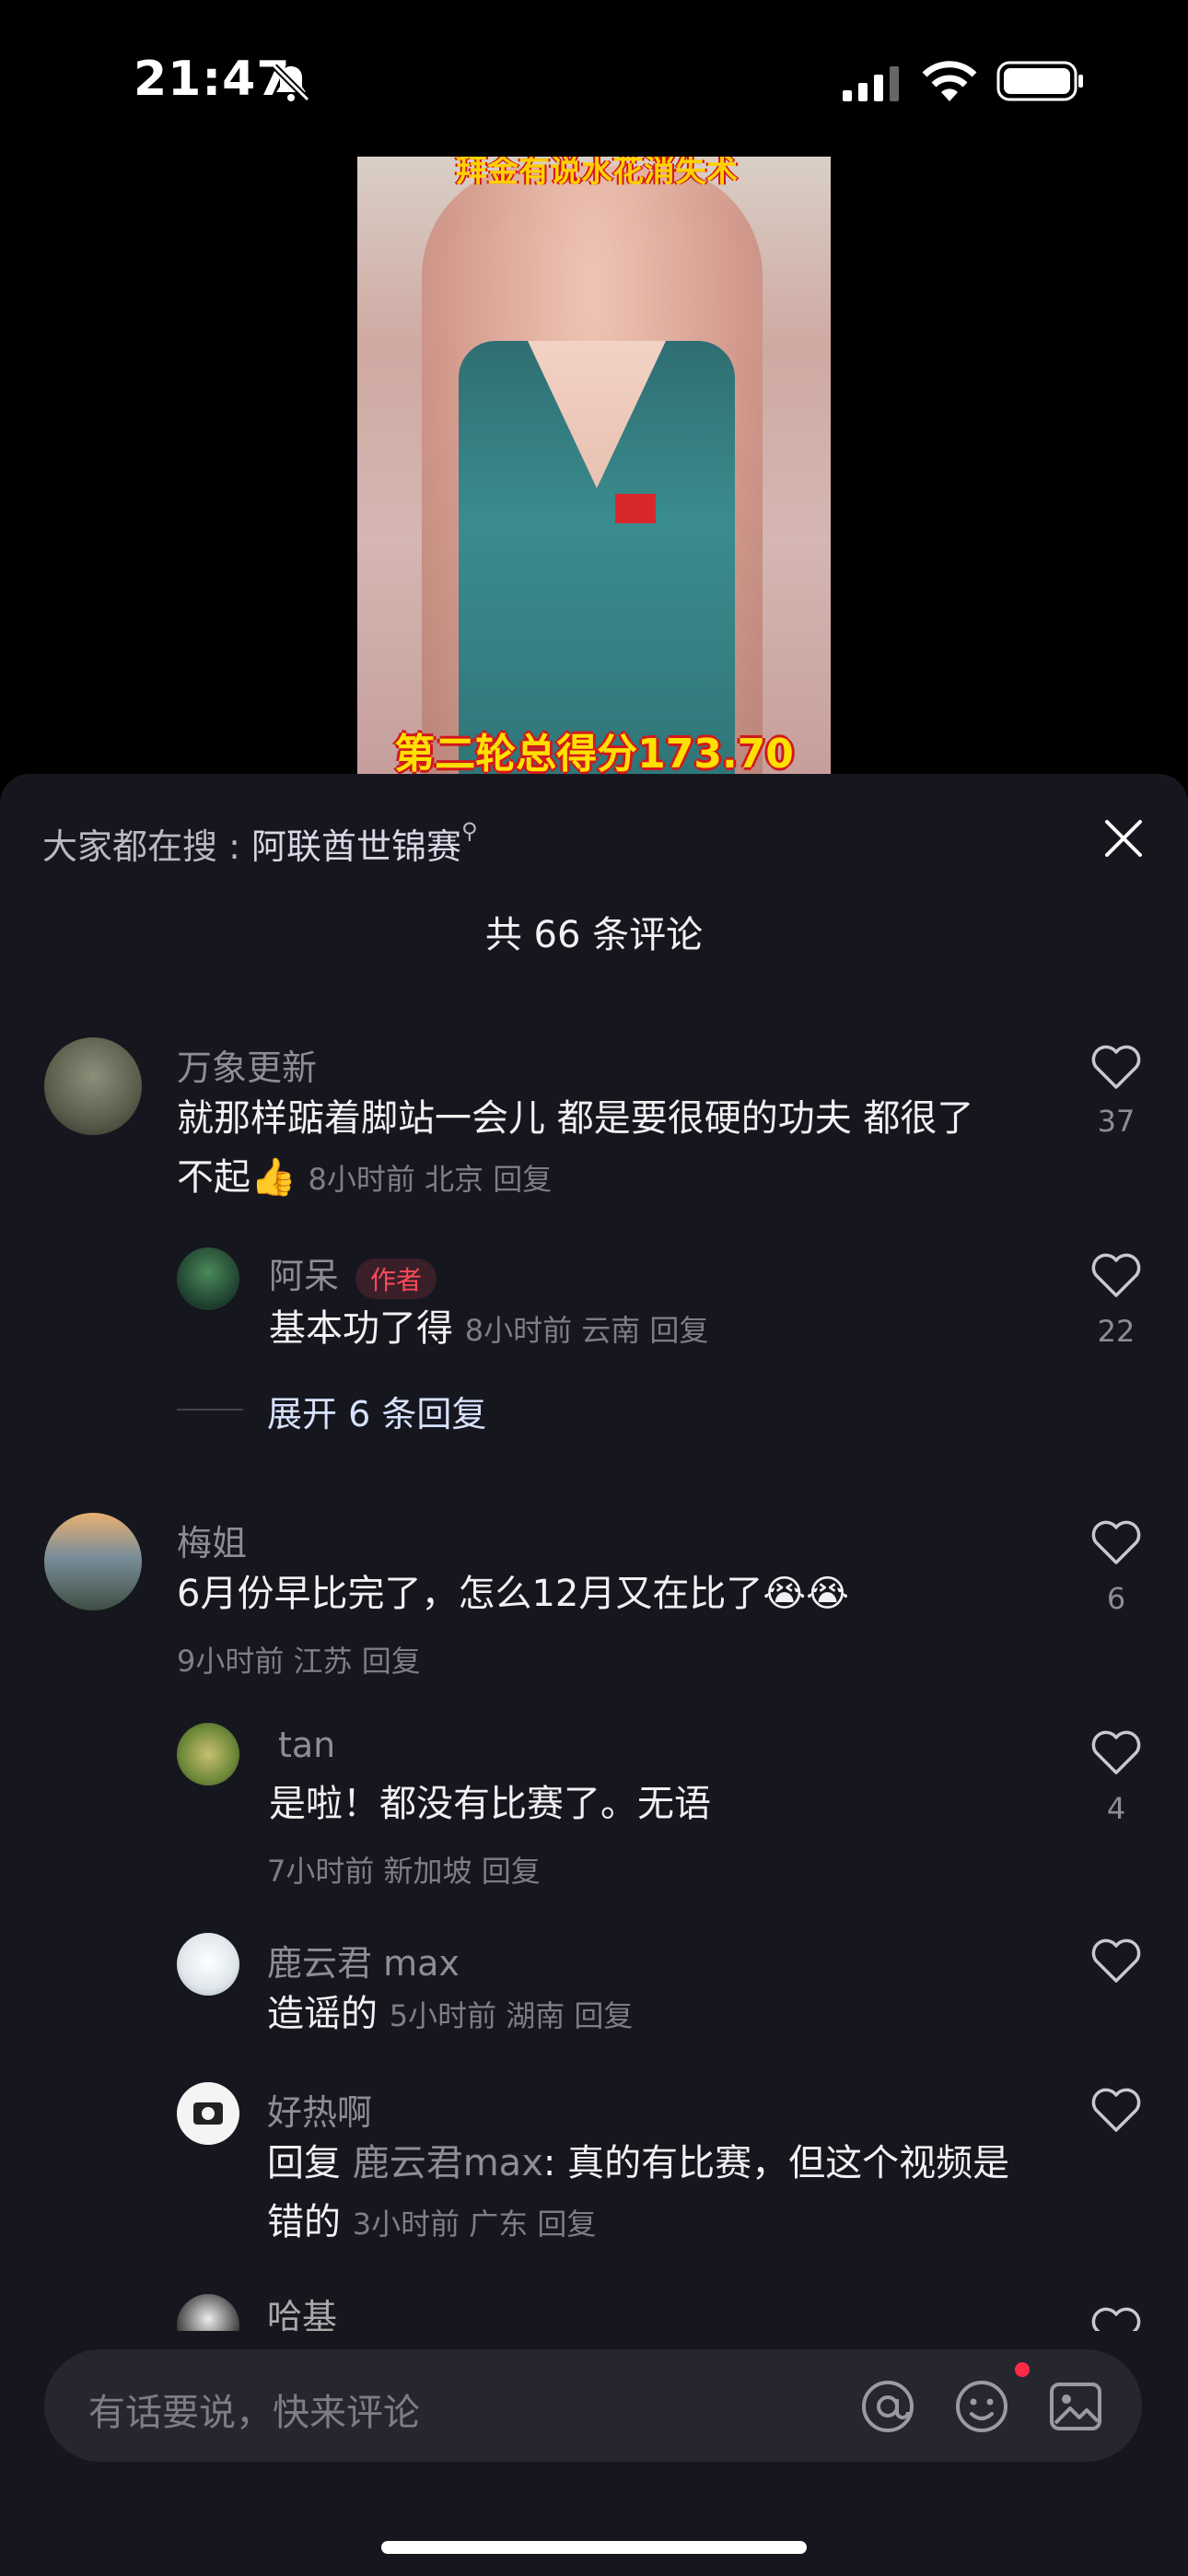  What do you see at coordinates (210, 1410) in the screenshot?
I see `expand-divider` at bounding box center [210, 1410].